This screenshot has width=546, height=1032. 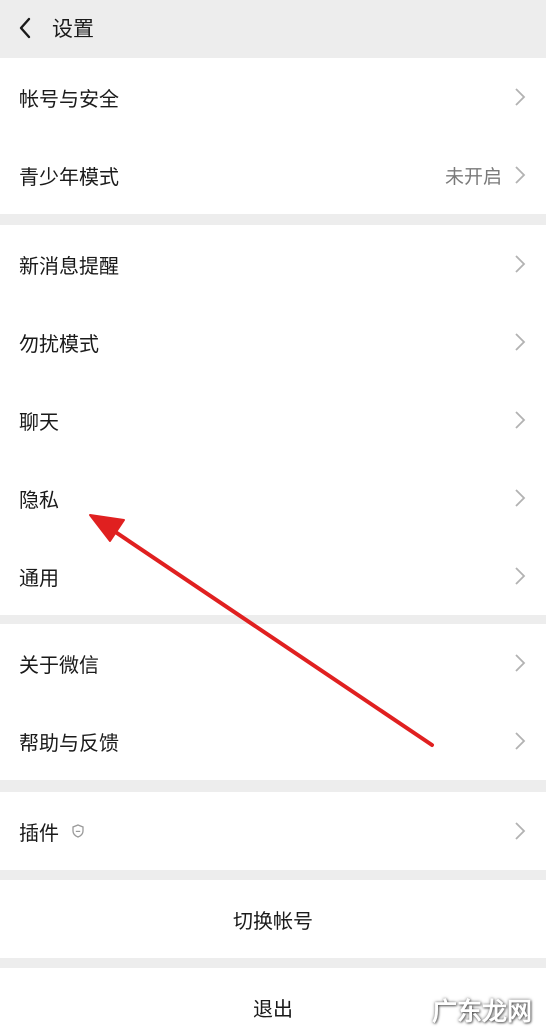 What do you see at coordinates (69, 98) in the screenshot?
I see `settings-item-label: 帐号与安全` at bounding box center [69, 98].